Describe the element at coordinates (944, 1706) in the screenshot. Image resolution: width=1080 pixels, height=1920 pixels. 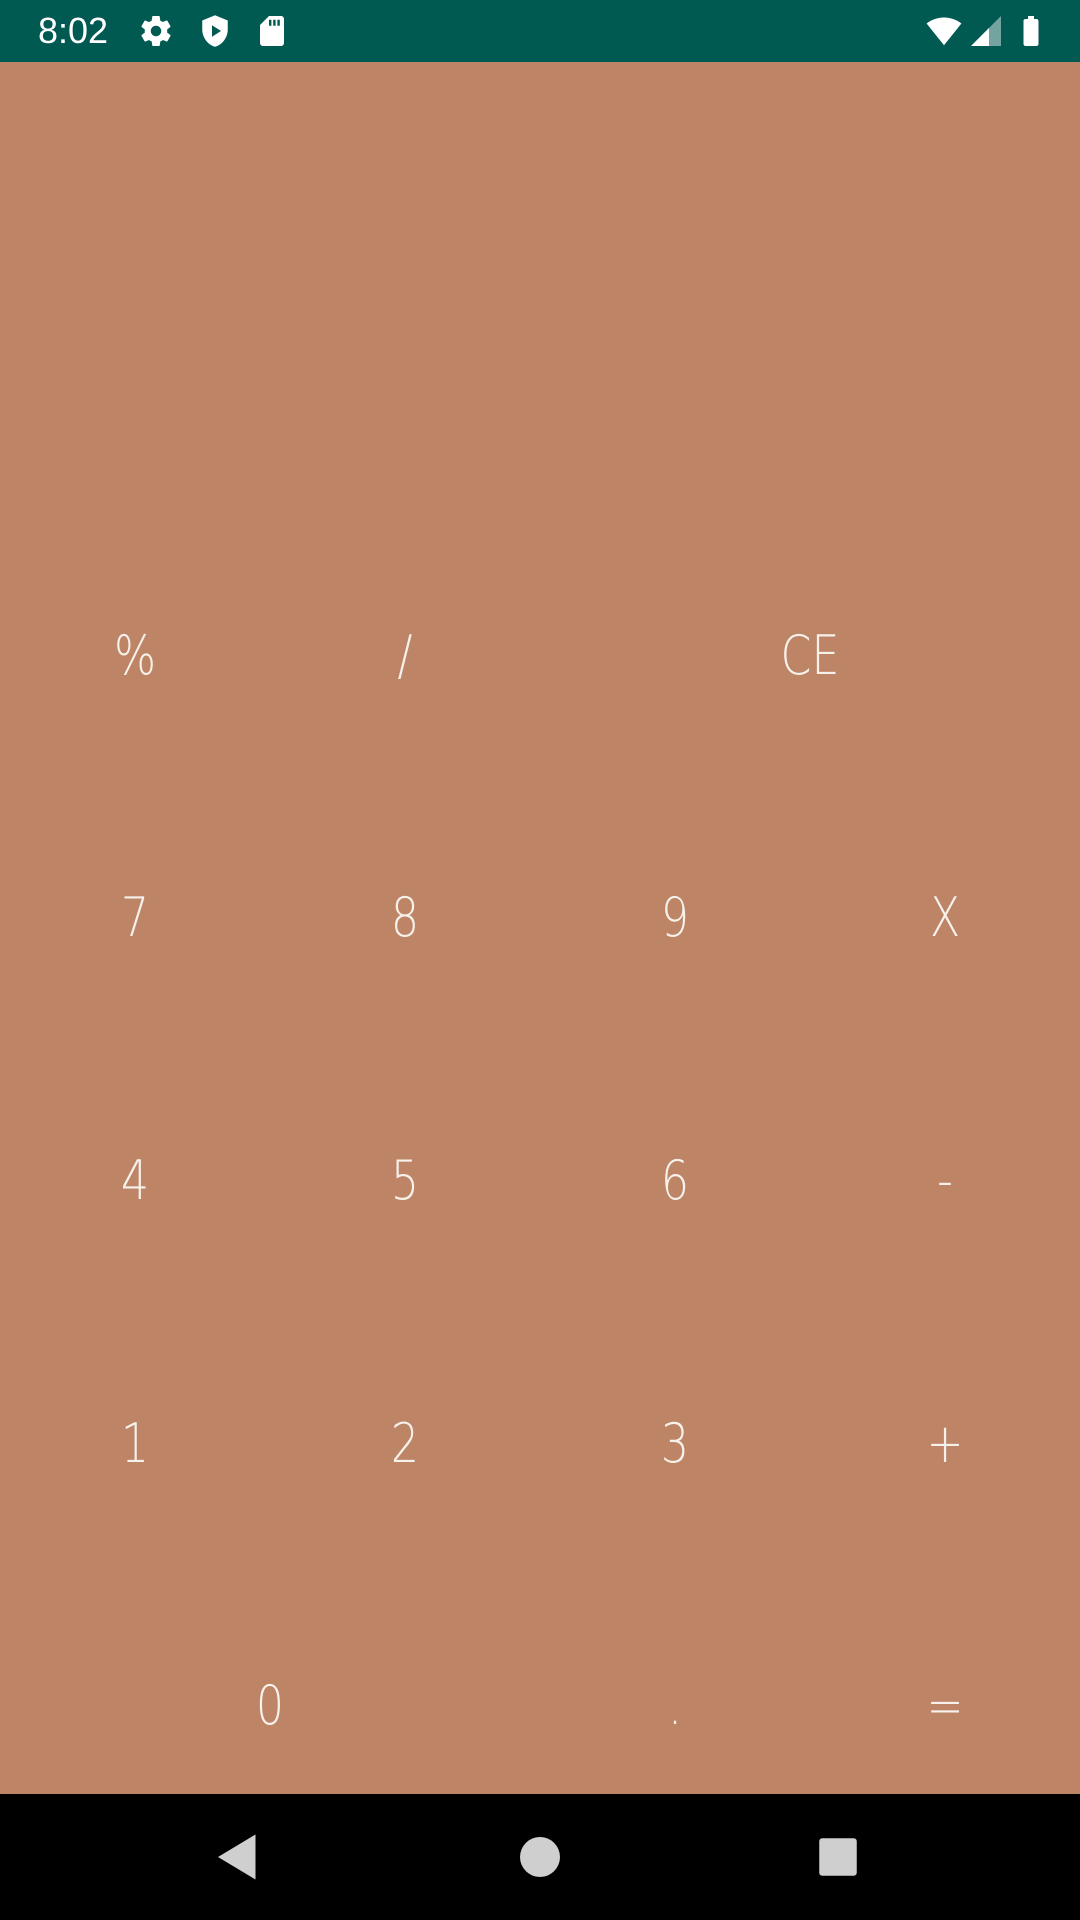
I see `key-equals: =` at that location.